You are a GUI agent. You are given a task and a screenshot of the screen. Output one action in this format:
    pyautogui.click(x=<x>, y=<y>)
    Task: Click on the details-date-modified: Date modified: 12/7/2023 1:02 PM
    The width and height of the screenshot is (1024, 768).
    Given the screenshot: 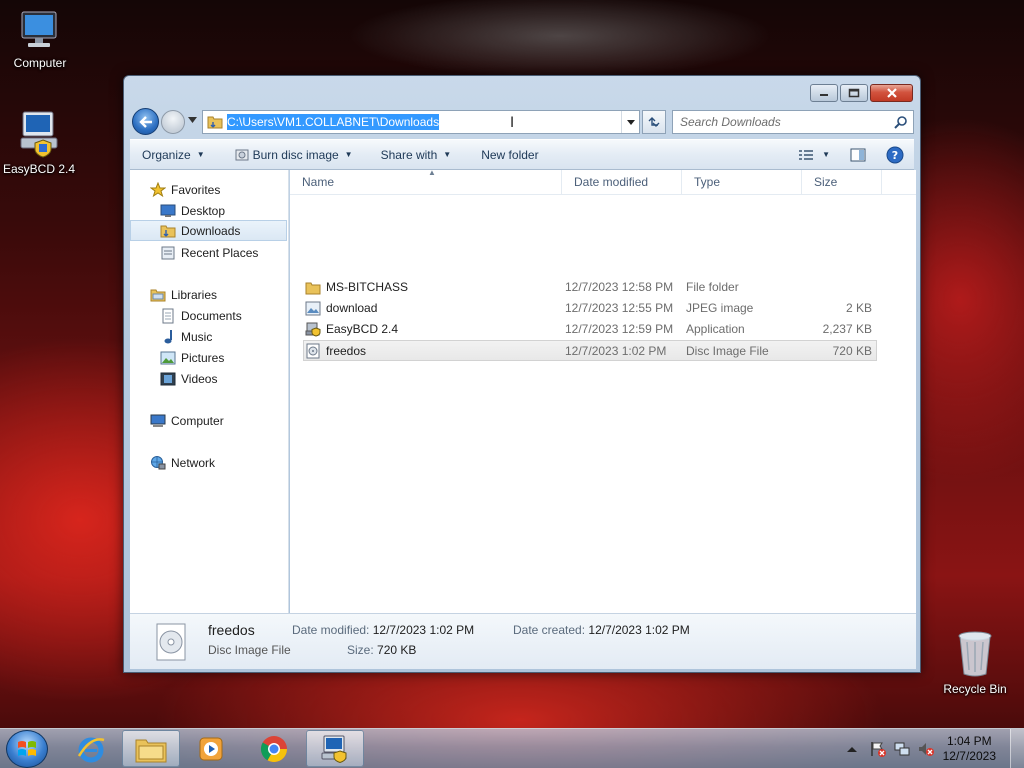 What is the action you would take?
    pyautogui.click(x=383, y=630)
    